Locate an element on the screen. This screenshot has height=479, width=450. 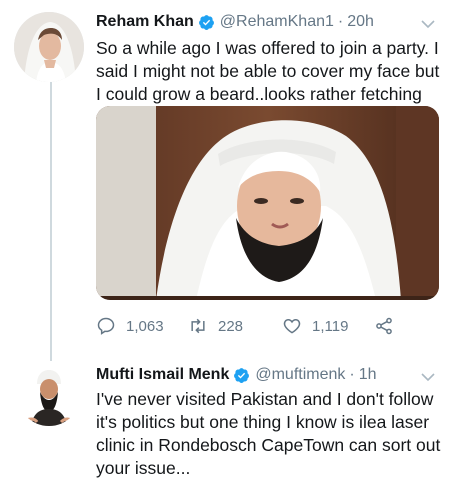
author-handle: @muftimenk is located at coordinates (300, 375).